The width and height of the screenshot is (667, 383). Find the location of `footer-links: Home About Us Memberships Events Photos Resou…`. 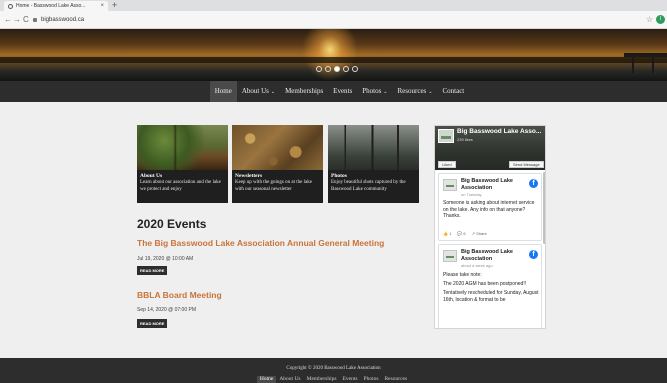

footer-links: Home About Us Memberships Events Photos Resou… is located at coordinates (333, 379).